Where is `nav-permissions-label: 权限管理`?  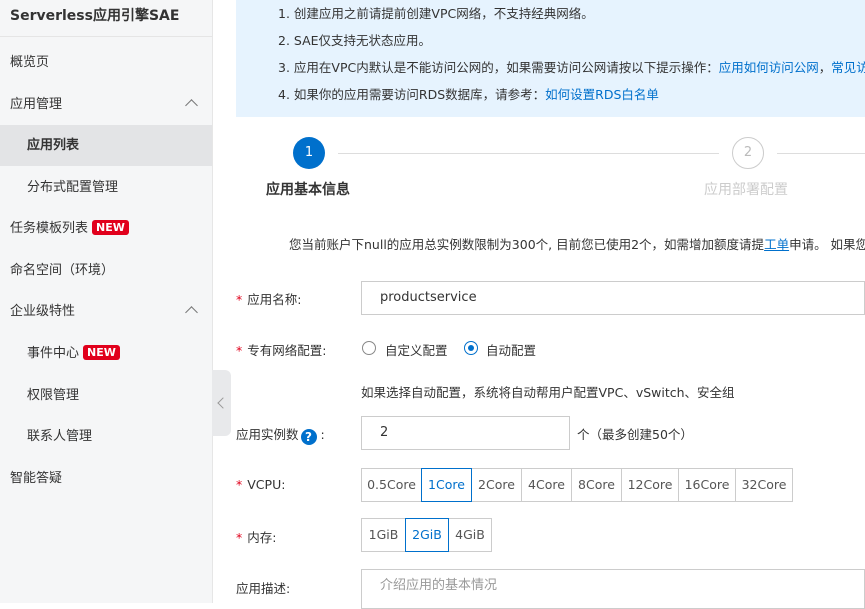
nav-permissions-label: 权限管理 is located at coordinates (53, 395).